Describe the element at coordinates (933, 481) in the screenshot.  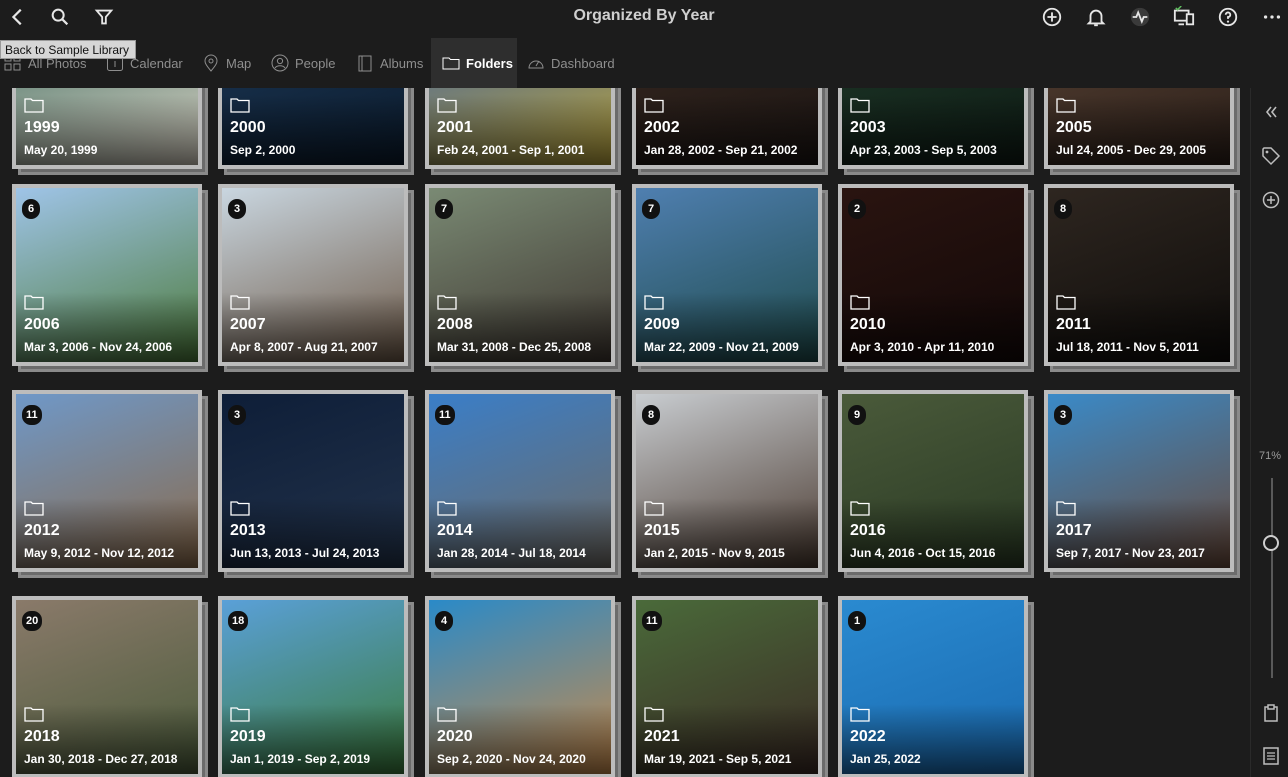
I see `folder-thumbnail: 9 2016 Jun 4, 2016 - Oct 15, 2016` at that location.